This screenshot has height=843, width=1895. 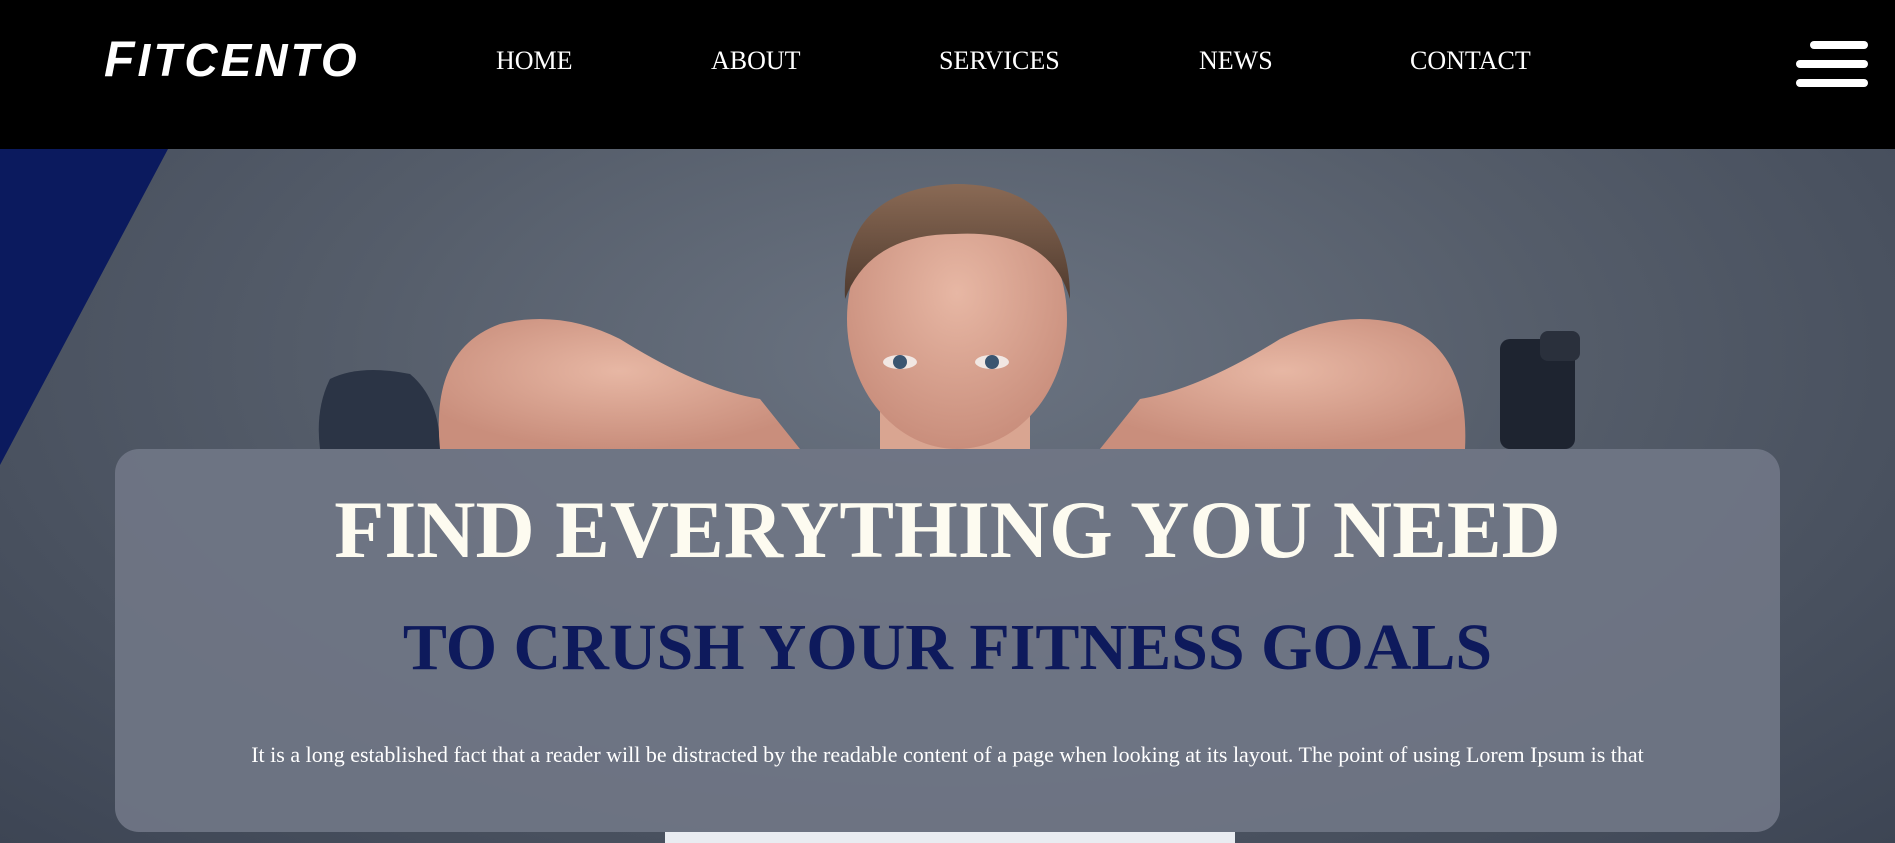 What do you see at coordinates (756, 61) in the screenshot?
I see `nav-about: ABOUT` at bounding box center [756, 61].